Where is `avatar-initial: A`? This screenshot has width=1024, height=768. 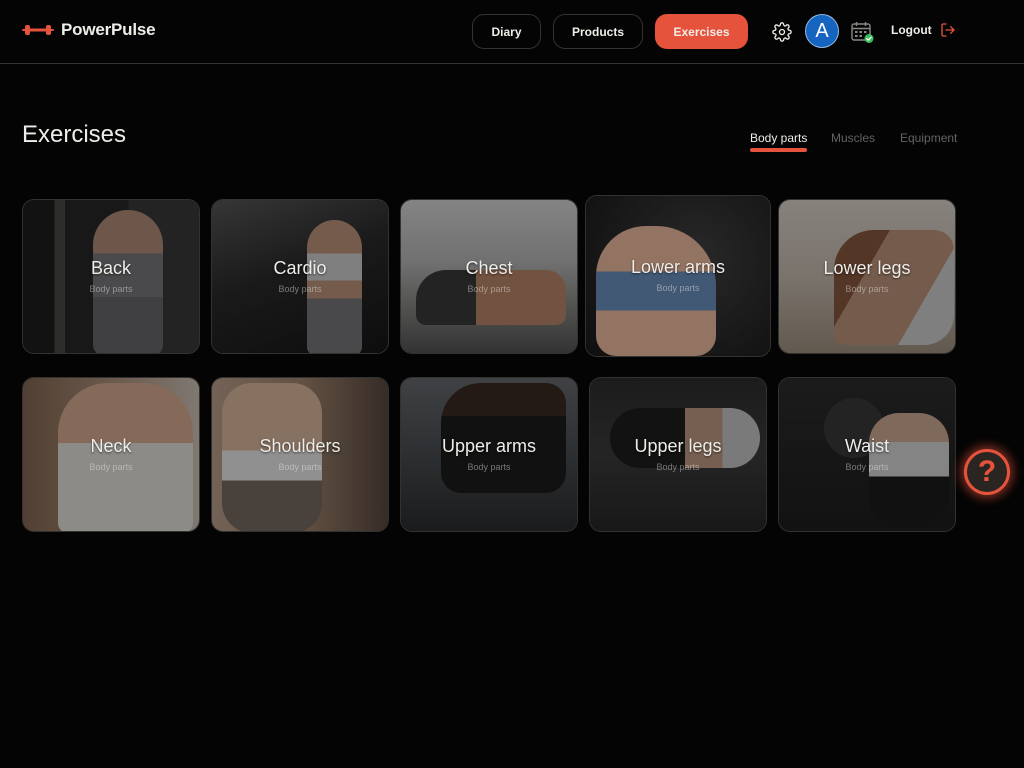
avatar-initial: A is located at coordinates (822, 30).